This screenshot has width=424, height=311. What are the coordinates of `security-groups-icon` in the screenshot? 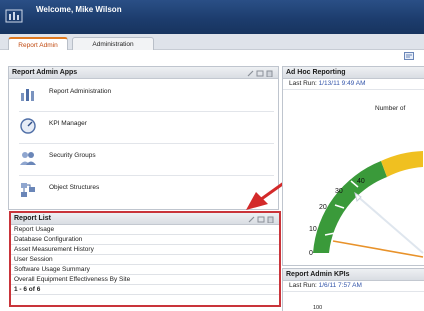 It's located at (28, 158).